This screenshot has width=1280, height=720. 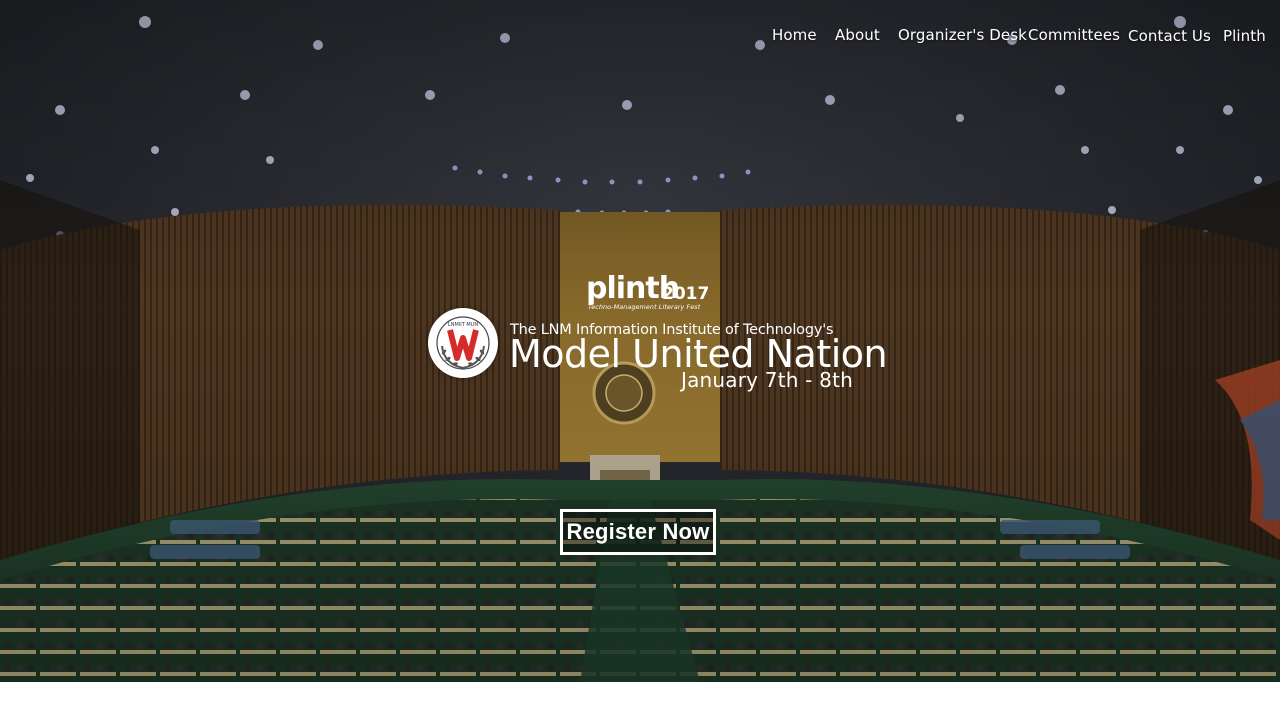 What do you see at coordinates (686, 294) in the screenshot?
I see `plinth-year: 2017` at bounding box center [686, 294].